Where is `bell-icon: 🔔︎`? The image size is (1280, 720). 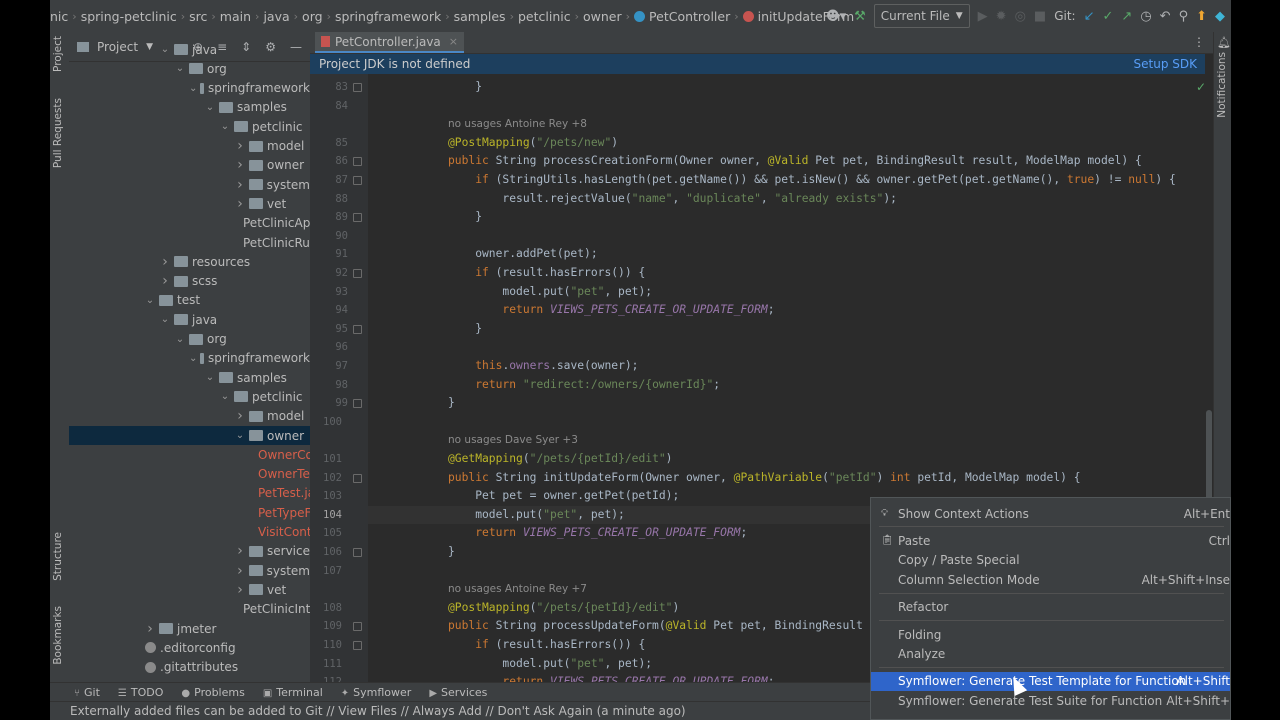 bell-icon: 🔔︎ is located at coordinates (1224, 42).